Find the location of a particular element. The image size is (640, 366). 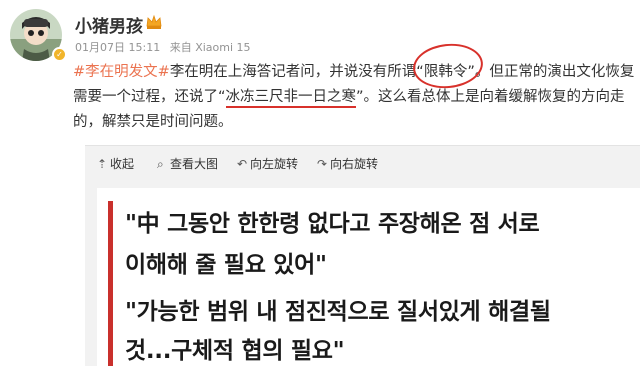

quote-accent-bar is located at coordinates (110, 283).